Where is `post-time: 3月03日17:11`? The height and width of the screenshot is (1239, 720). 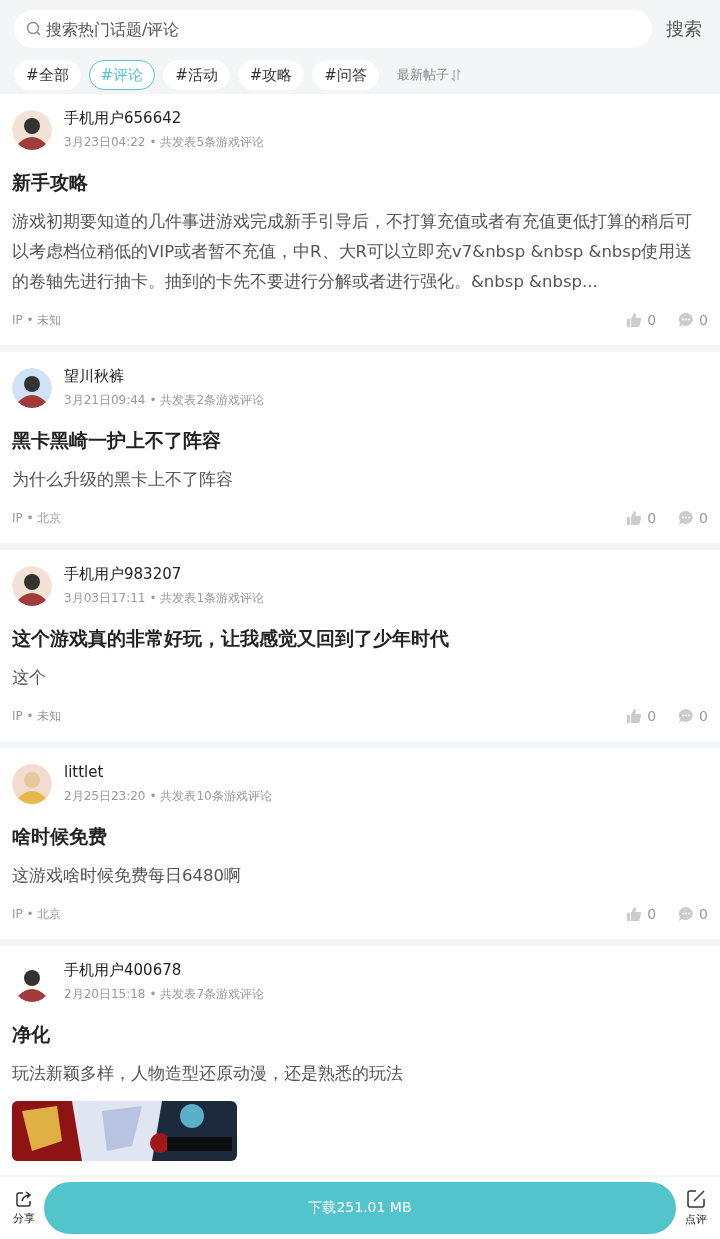
post-time: 3月03日17:11 is located at coordinates (105, 598).